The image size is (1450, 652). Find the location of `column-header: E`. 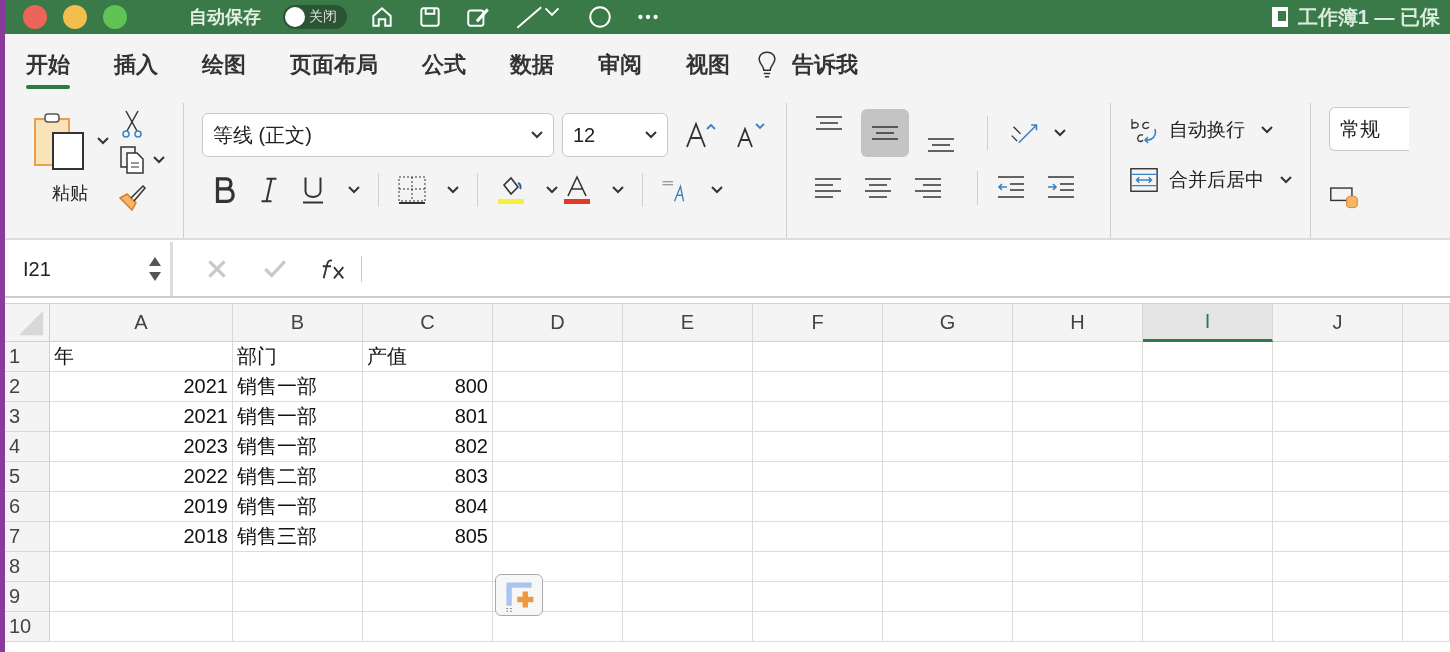

column-header: E is located at coordinates (688, 323).